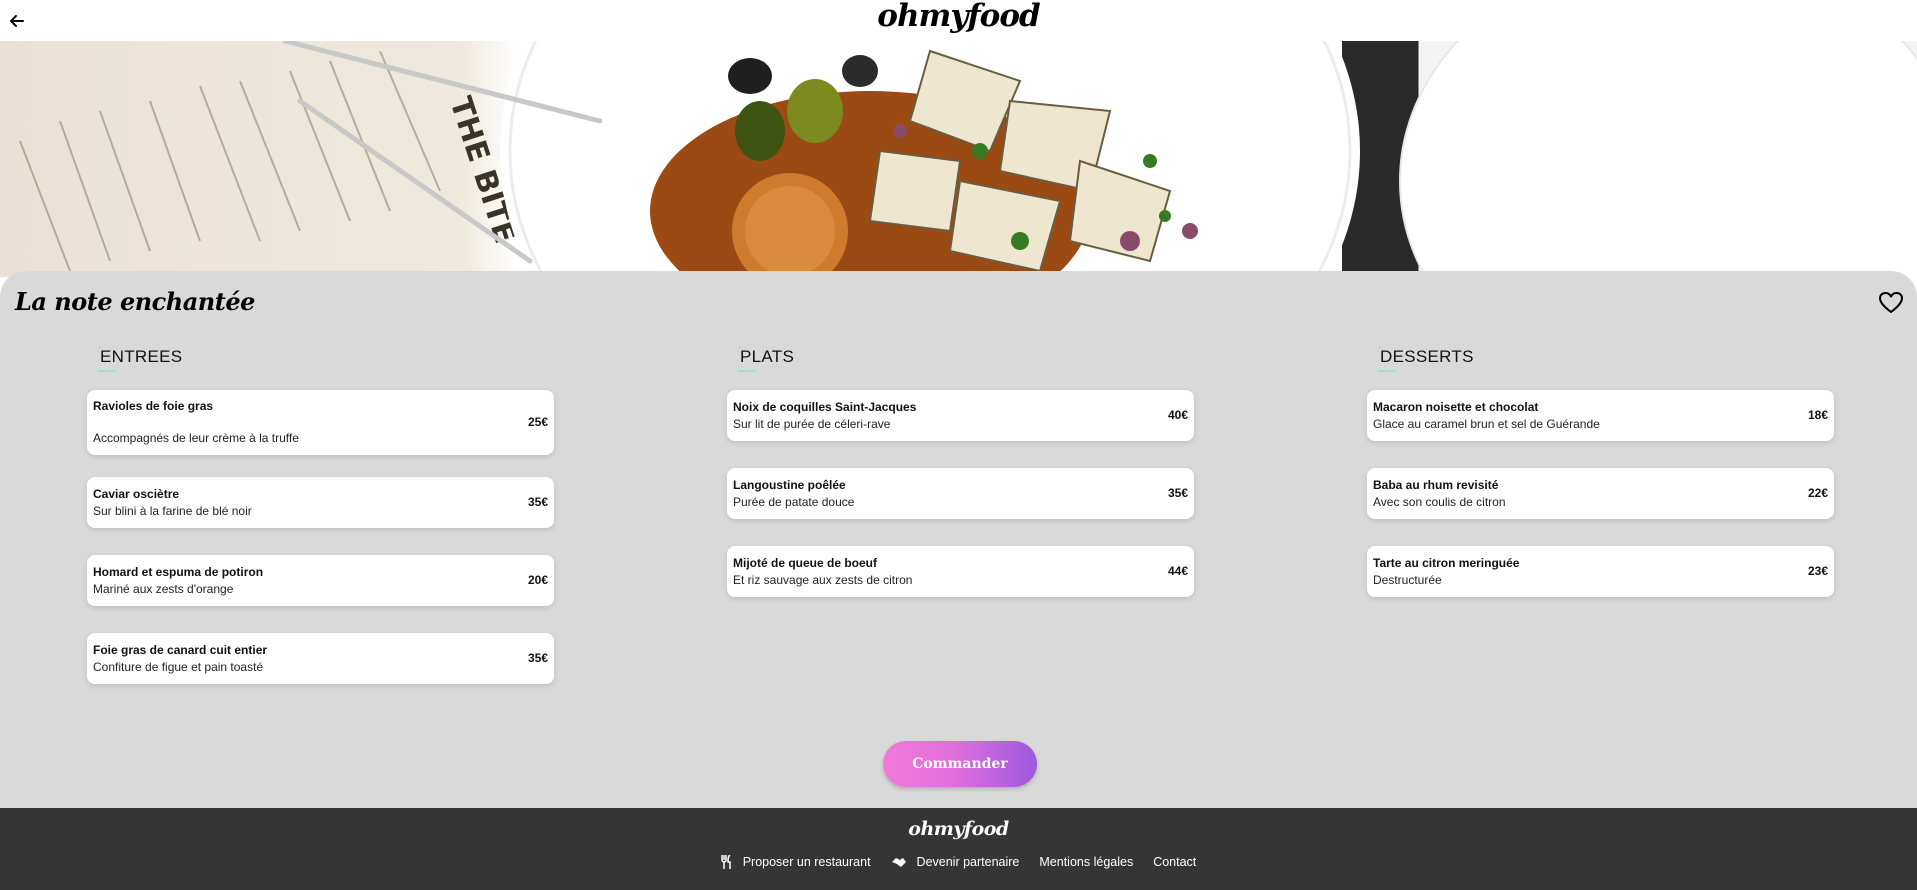 This screenshot has height=890, width=1917. What do you see at coordinates (794, 502) in the screenshot?
I see `dish-description: Purée de patate douce` at bounding box center [794, 502].